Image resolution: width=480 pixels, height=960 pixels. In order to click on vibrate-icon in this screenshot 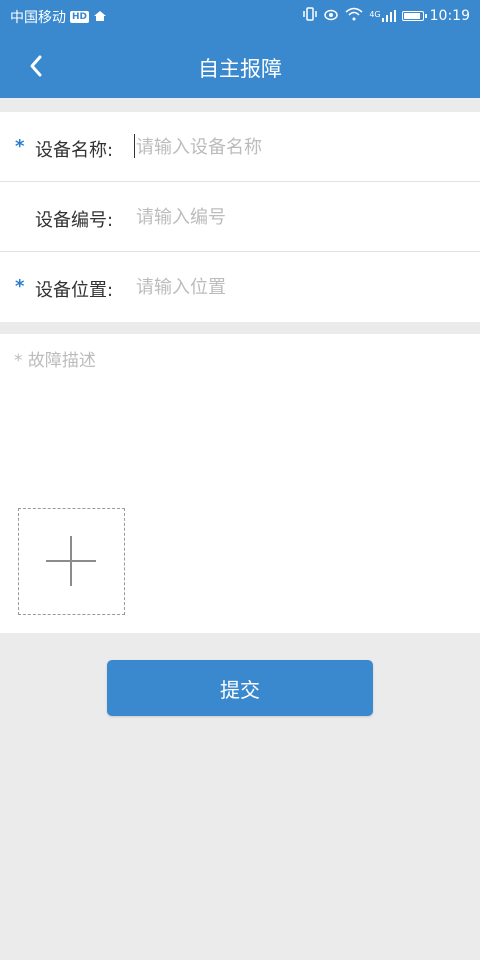, I will do `click(310, 16)`.